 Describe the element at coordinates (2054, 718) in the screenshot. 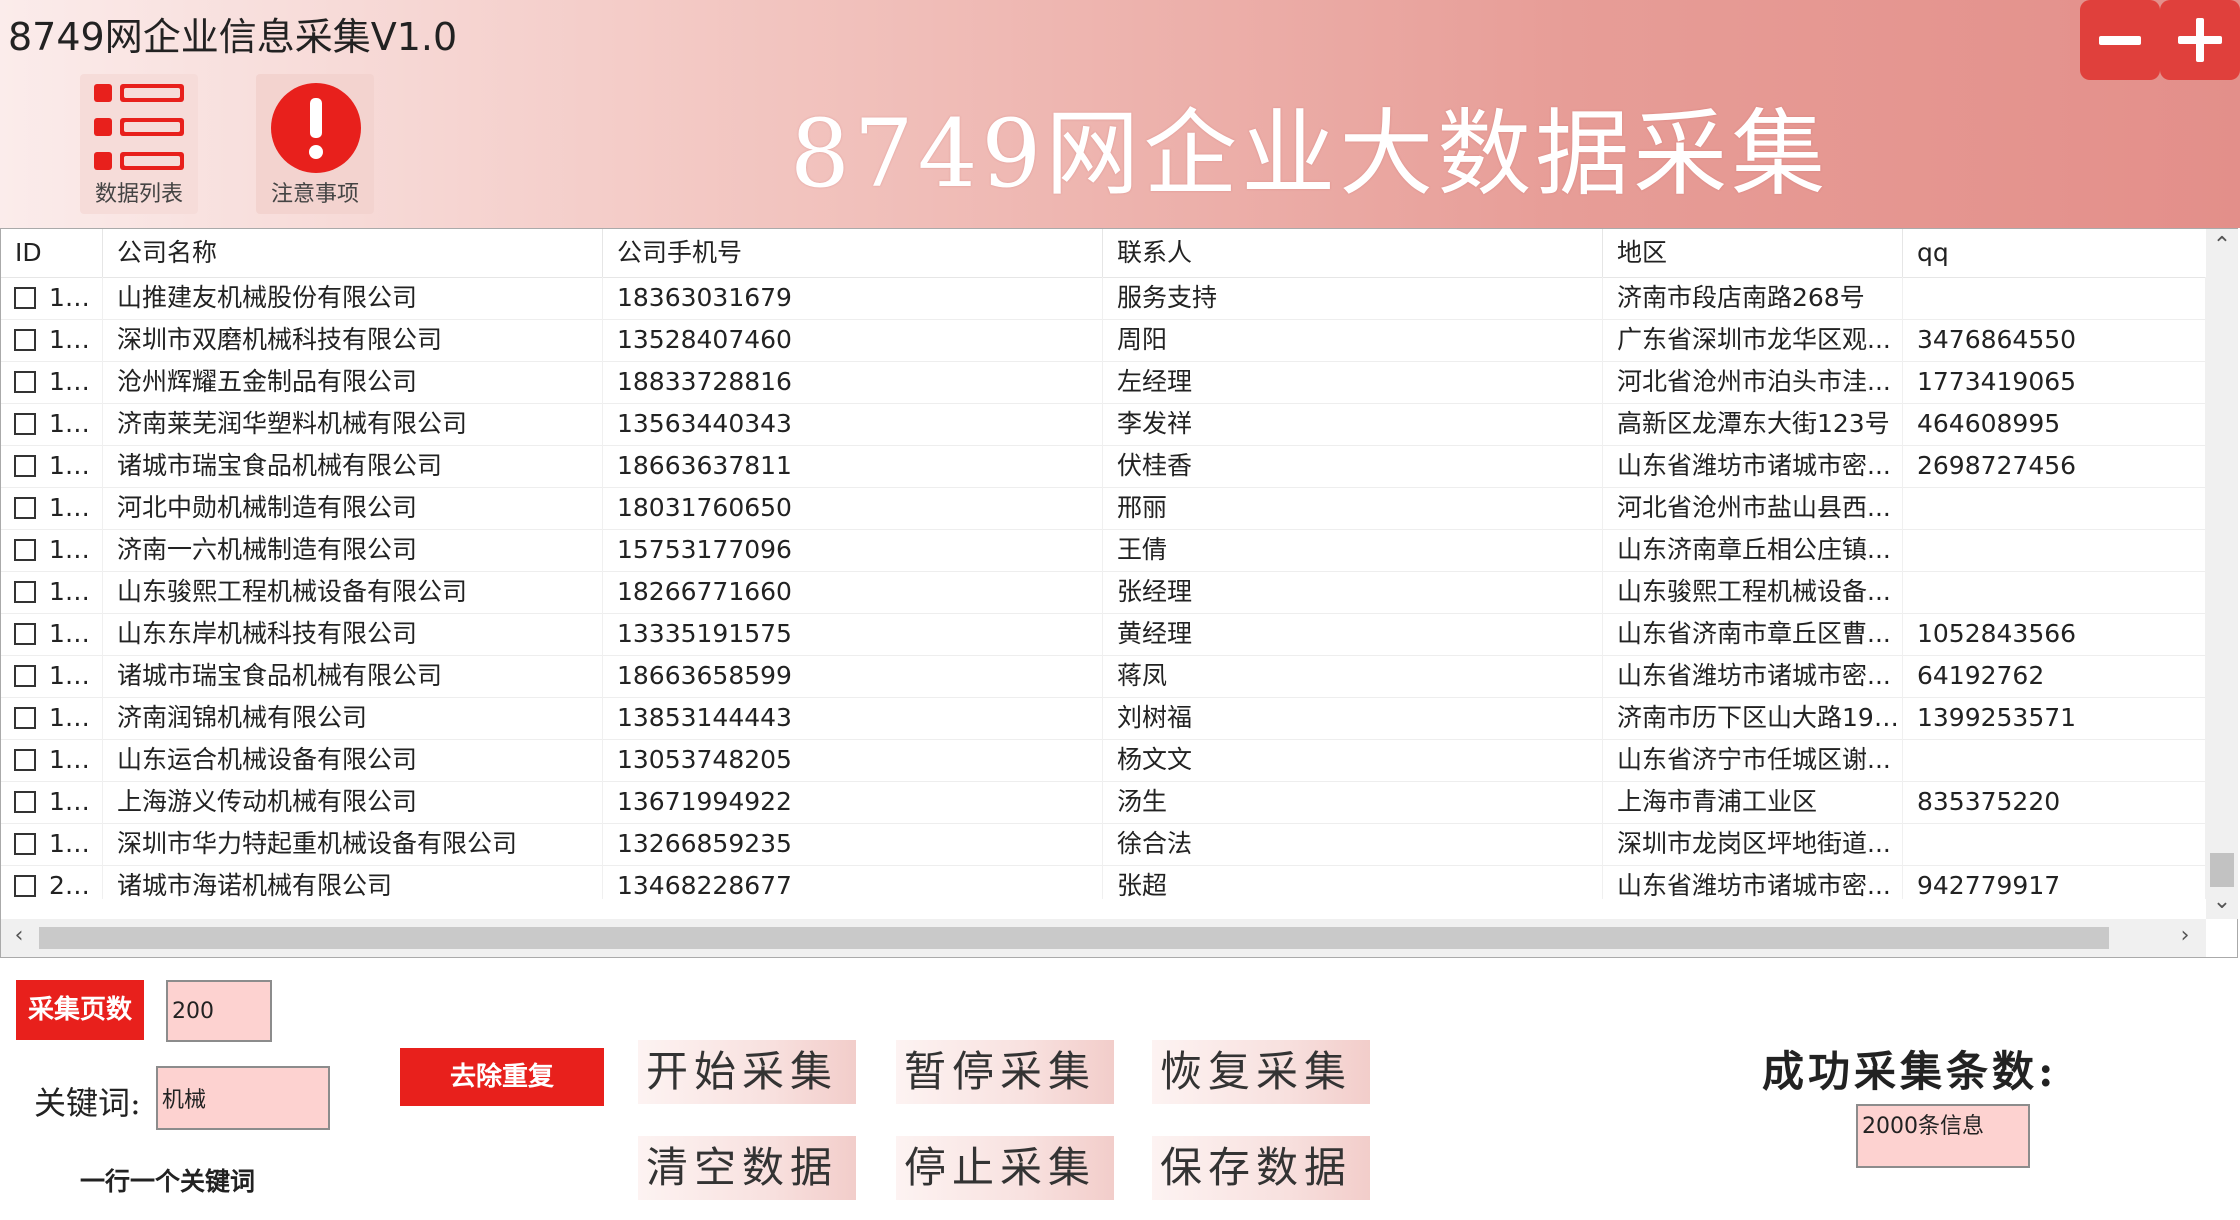

I see `cell-qq: 1399253571` at that location.